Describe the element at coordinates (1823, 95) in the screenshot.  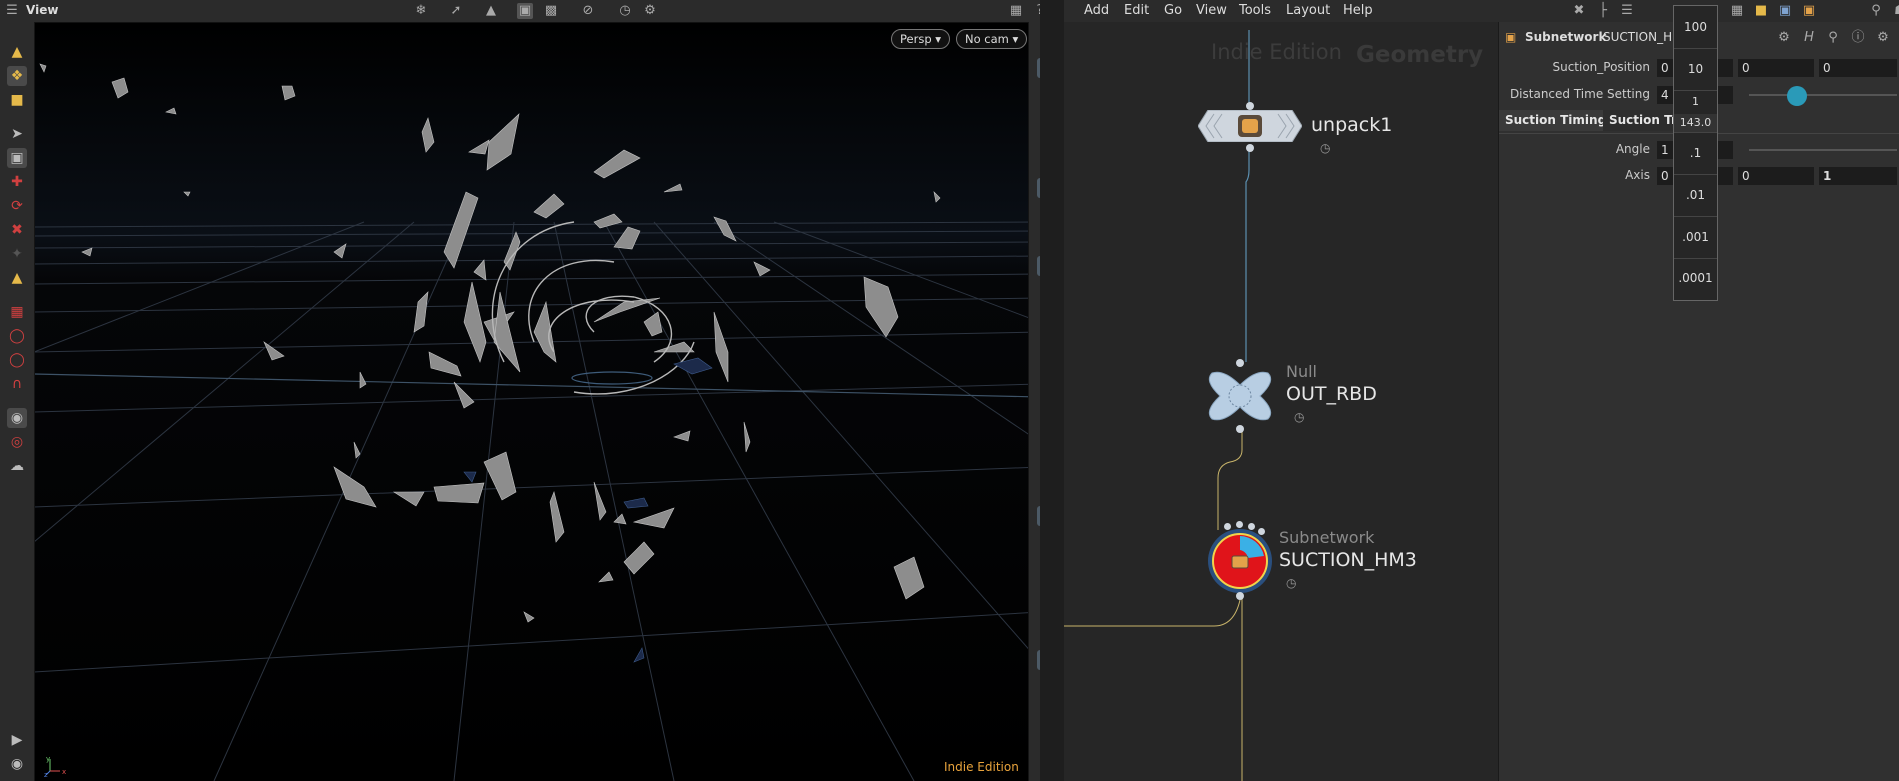
I see `distanced-time-slider-track` at that location.